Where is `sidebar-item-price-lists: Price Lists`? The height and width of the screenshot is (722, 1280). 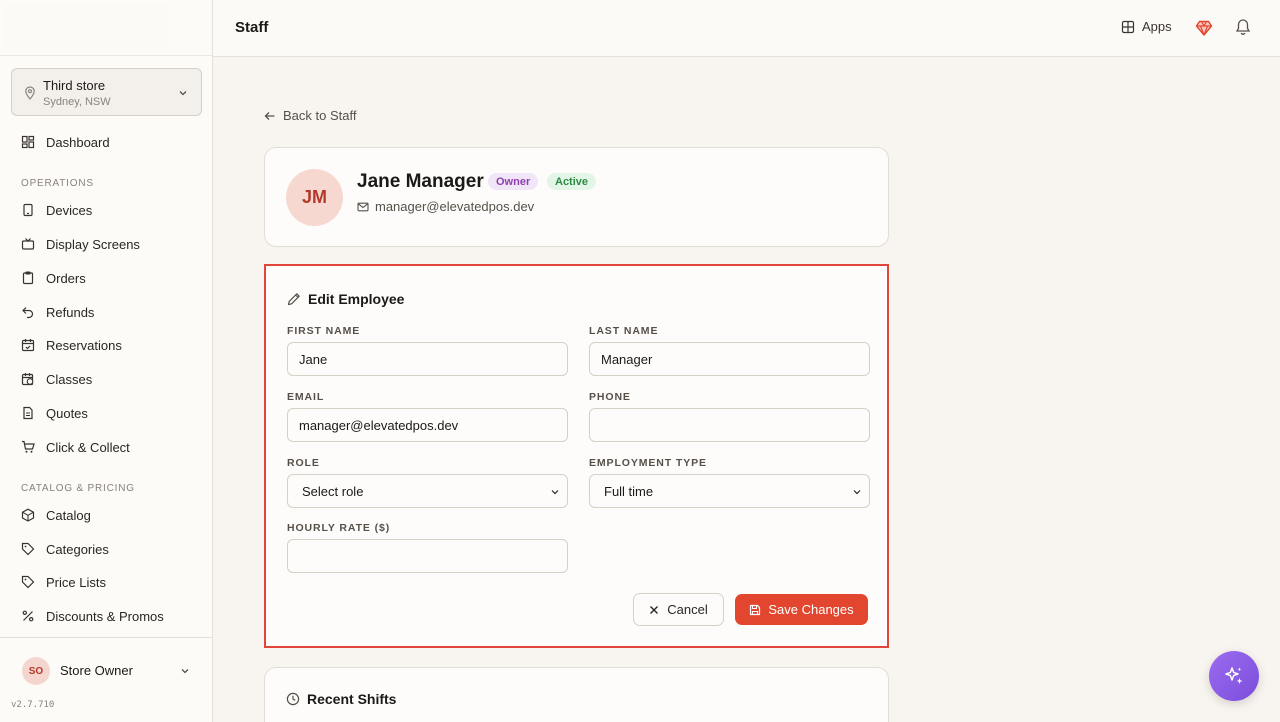 sidebar-item-price-lists: Price Lists is located at coordinates (106, 582).